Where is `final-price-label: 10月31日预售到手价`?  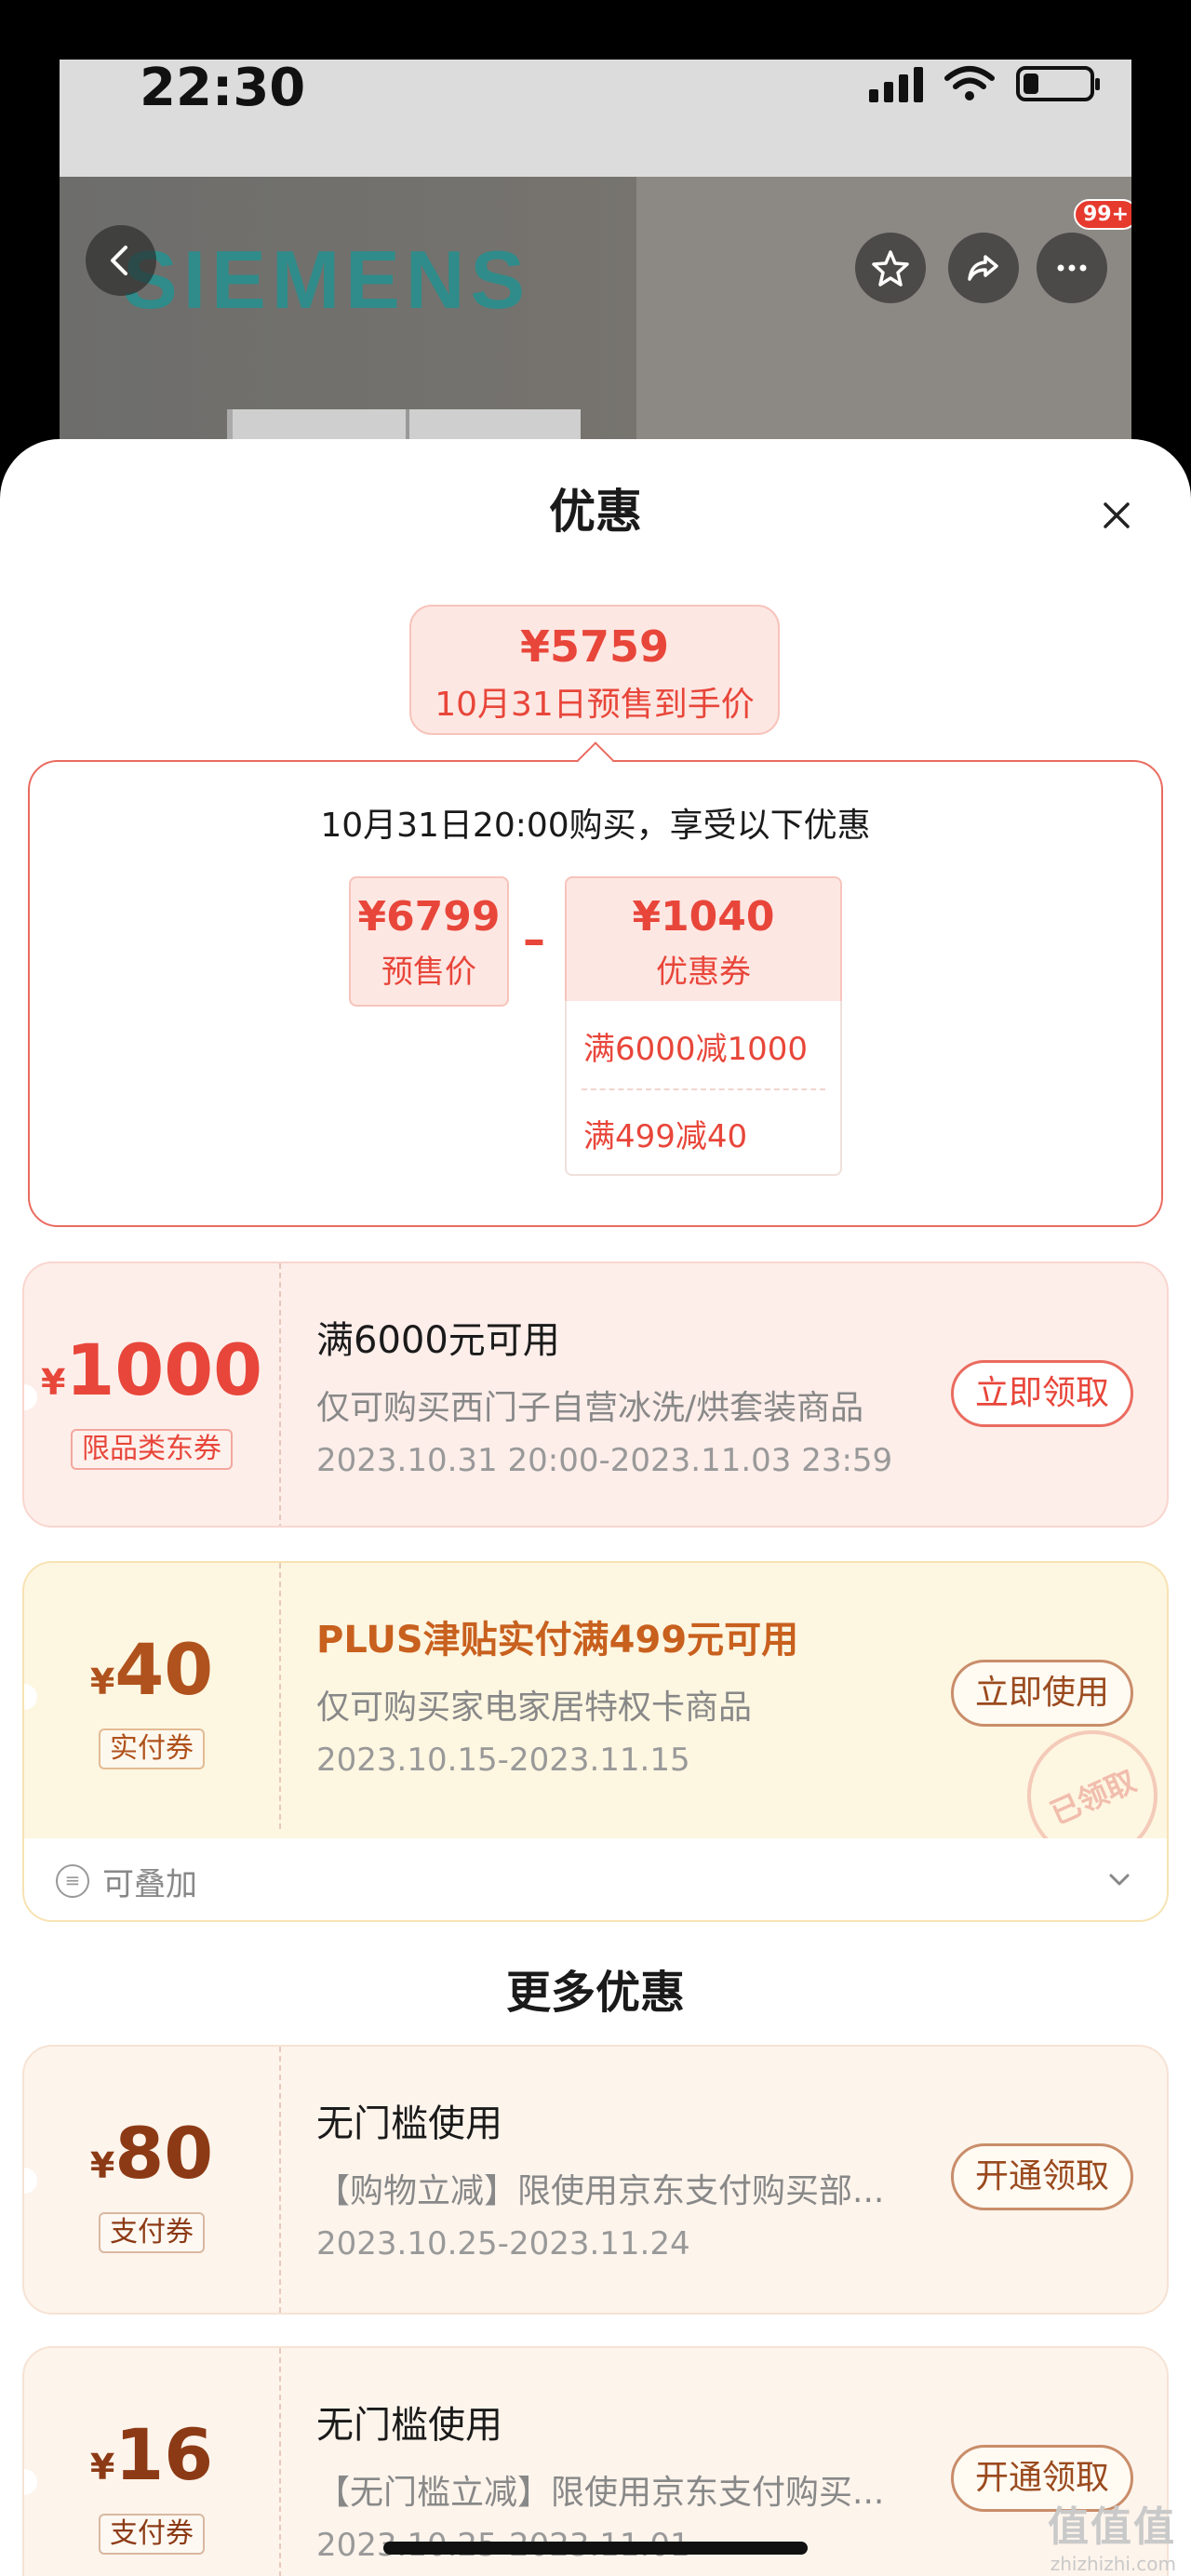
final-price-label: 10月31日预售到手价 is located at coordinates (595, 705).